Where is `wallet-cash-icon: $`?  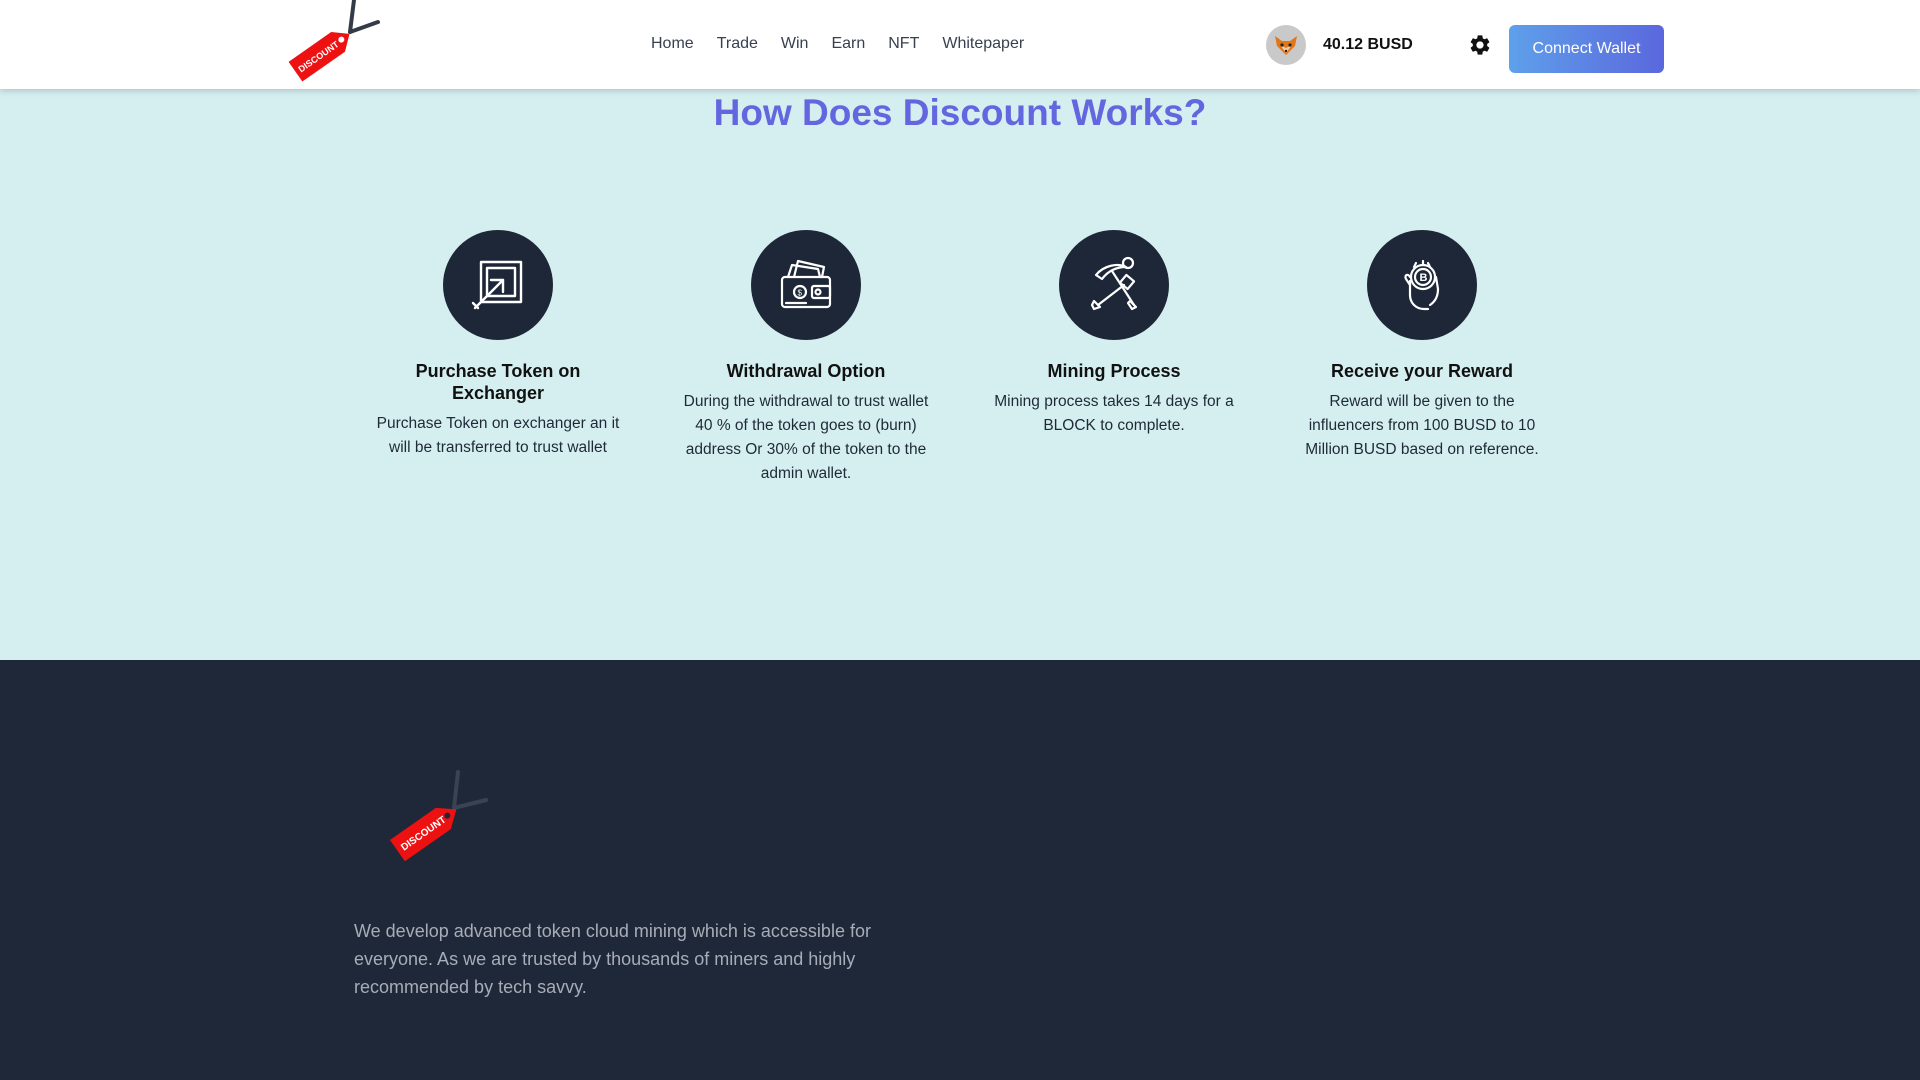
wallet-cash-icon: $ is located at coordinates (806, 284).